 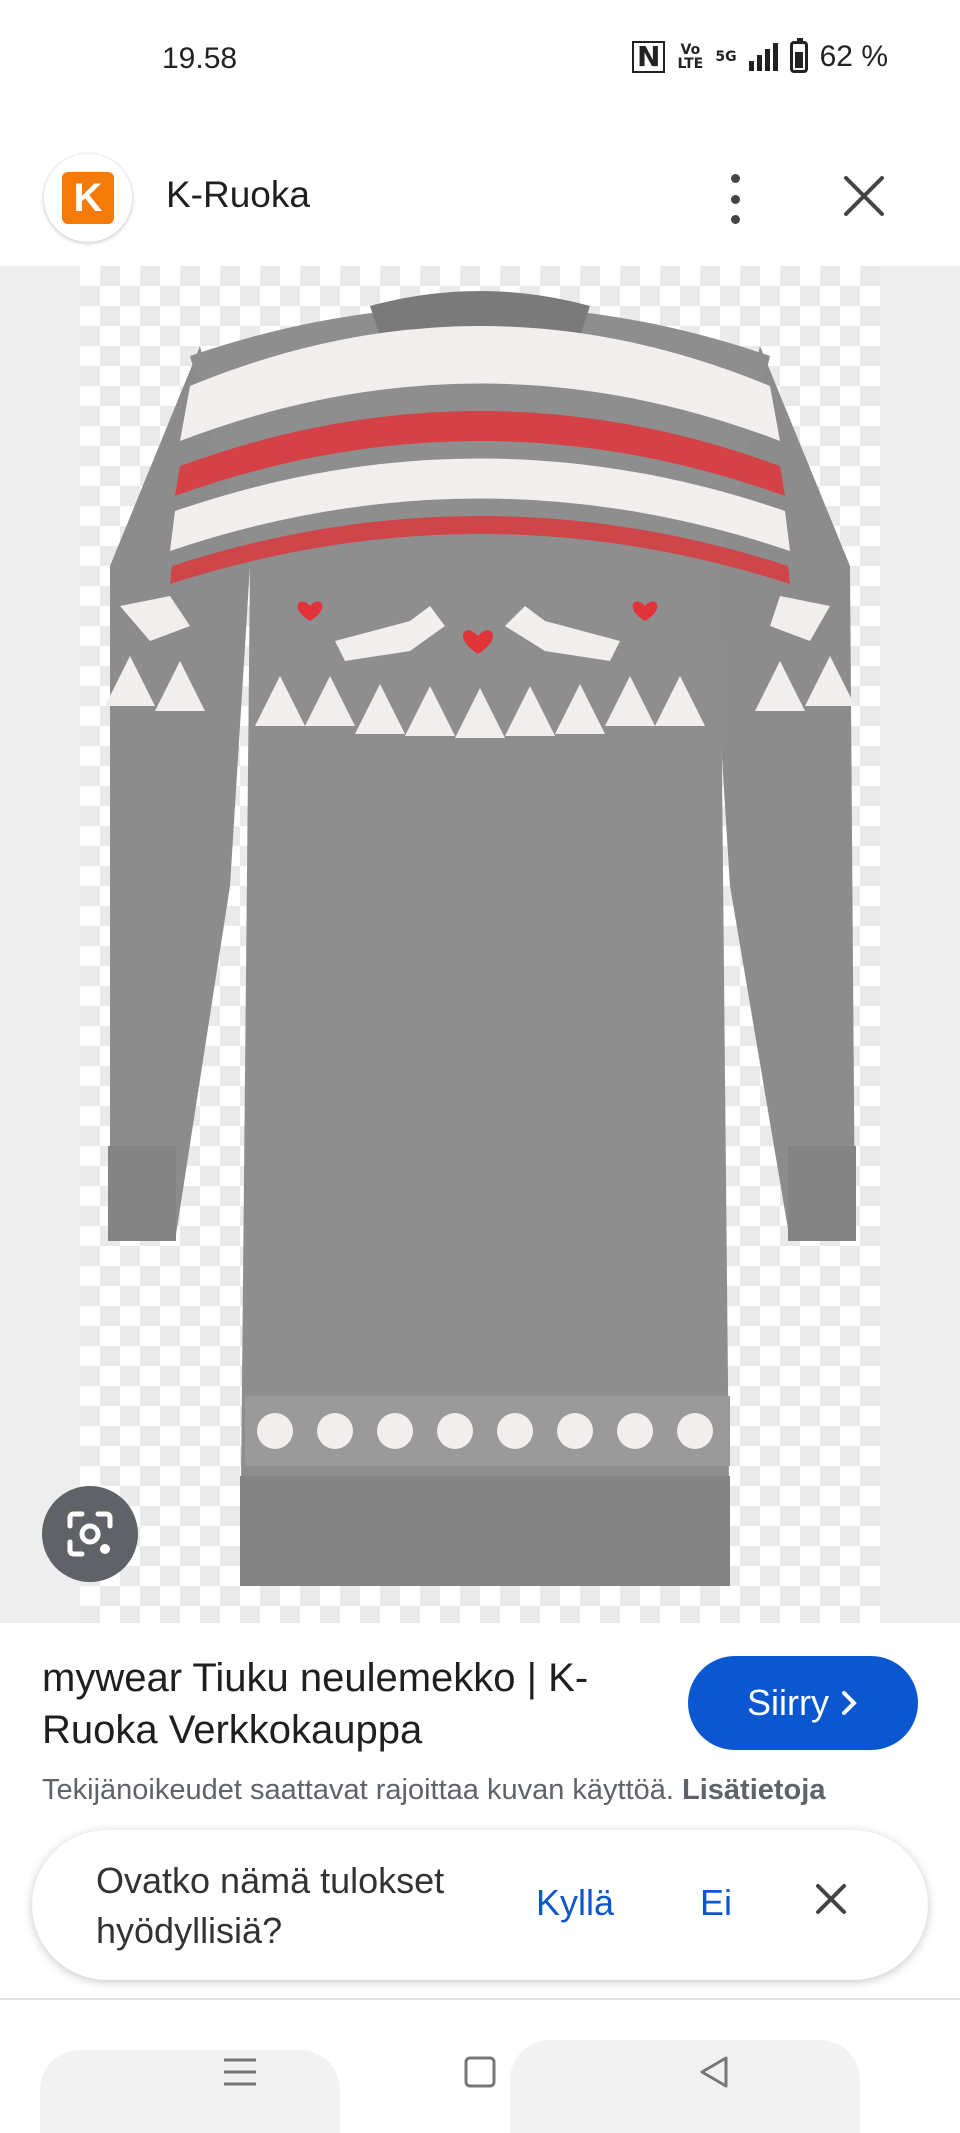 What do you see at coordinates (831, 1899) in the screenshot?
I see `feedback-close-icon` at bounding box center [831, 1899].